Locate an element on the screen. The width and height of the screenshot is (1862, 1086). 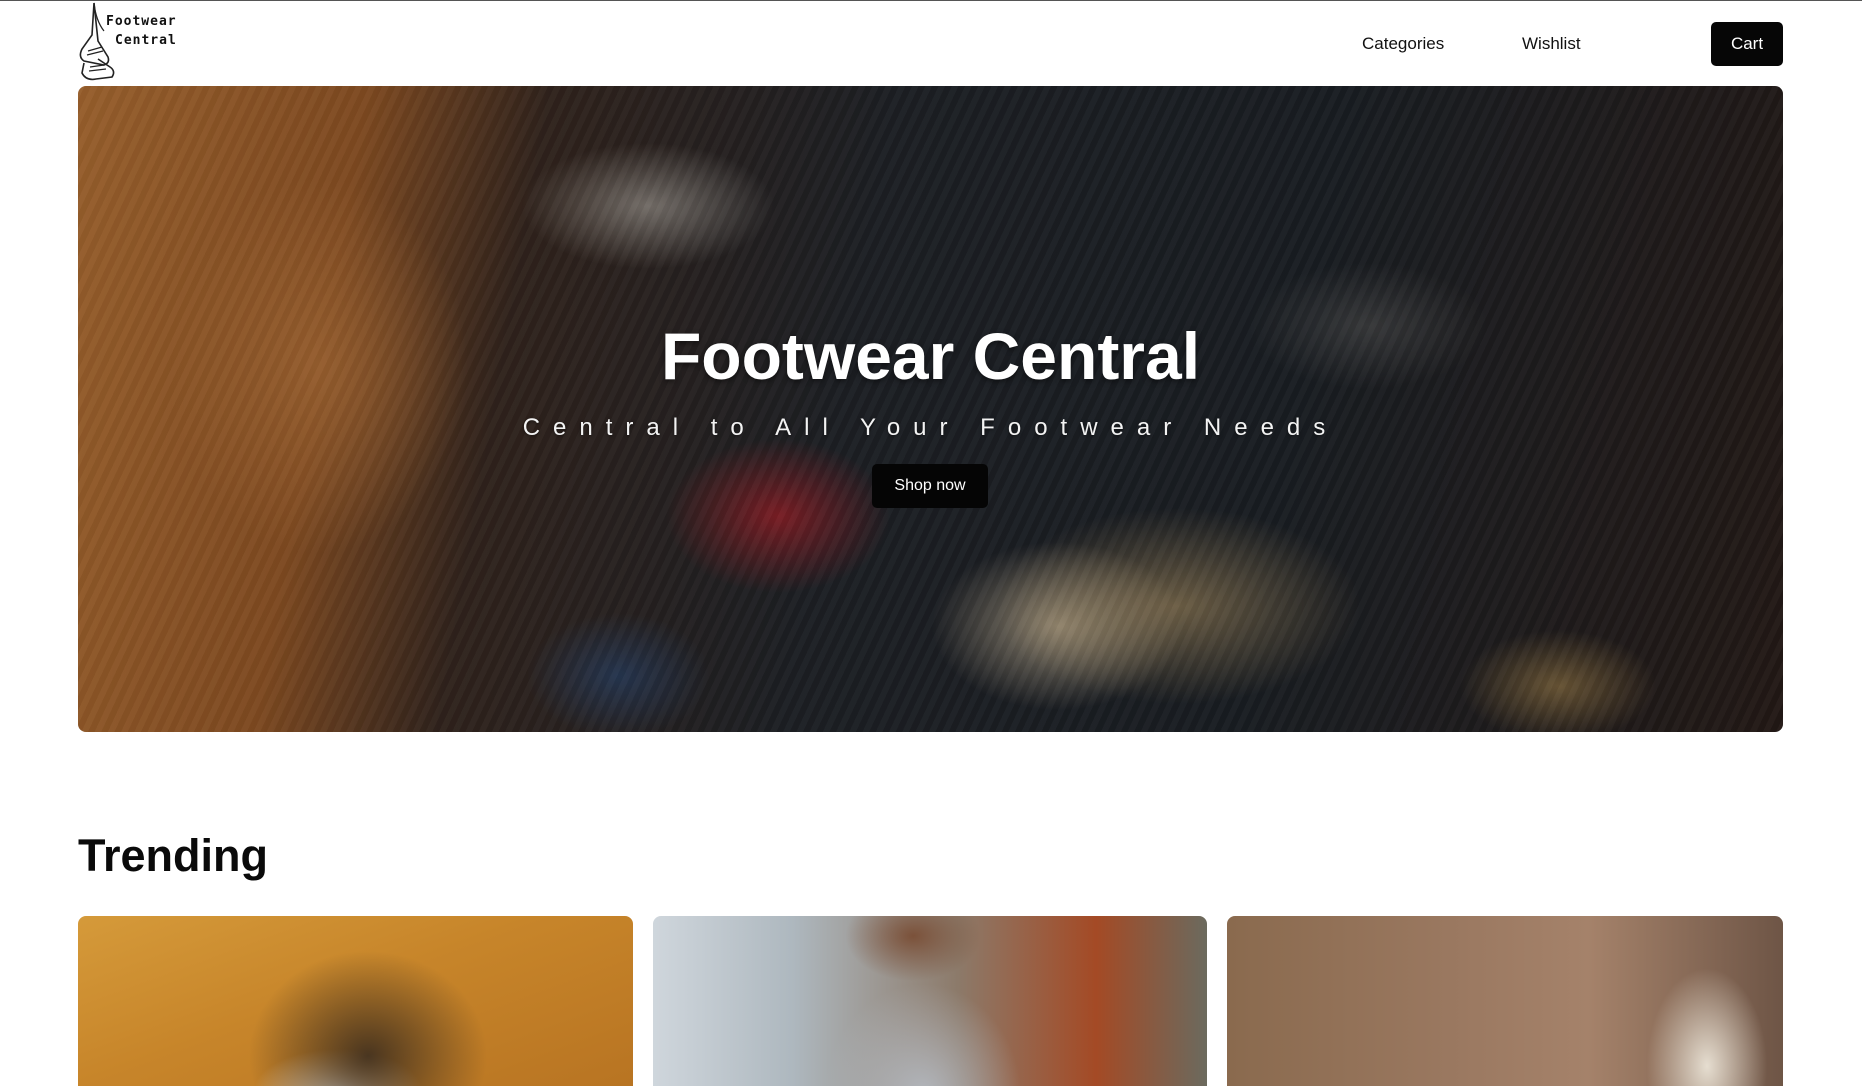
cart-button: Cart is located at coordinates (1747, 44).